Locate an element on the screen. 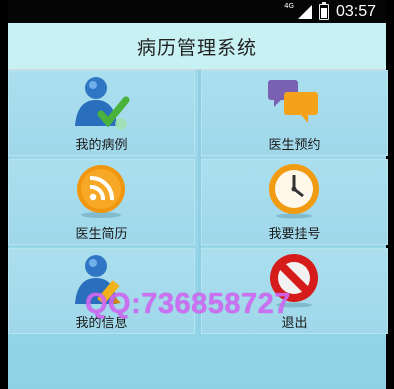 The width and height of the screenshot is (394, 389). menu-tile-doctor-appointment: 医生预约 is located at coordinates (294, 113).